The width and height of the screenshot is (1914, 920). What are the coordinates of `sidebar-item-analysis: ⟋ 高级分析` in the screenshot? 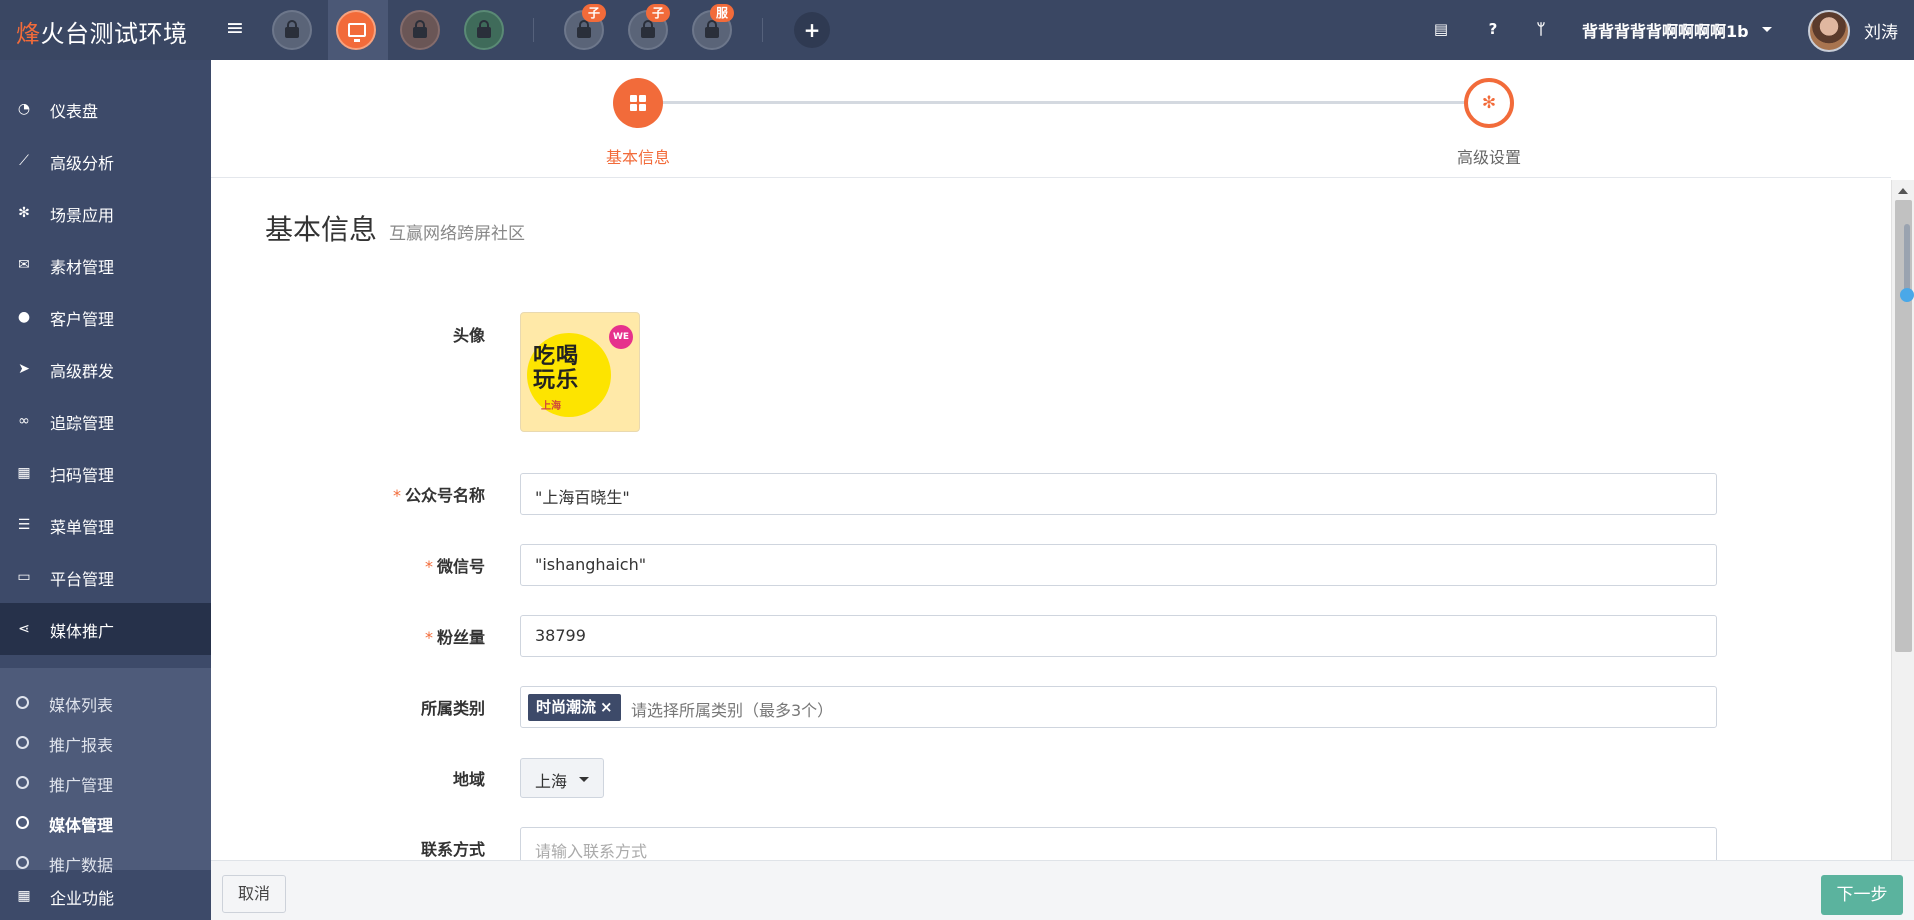 It's located at (105, 161).